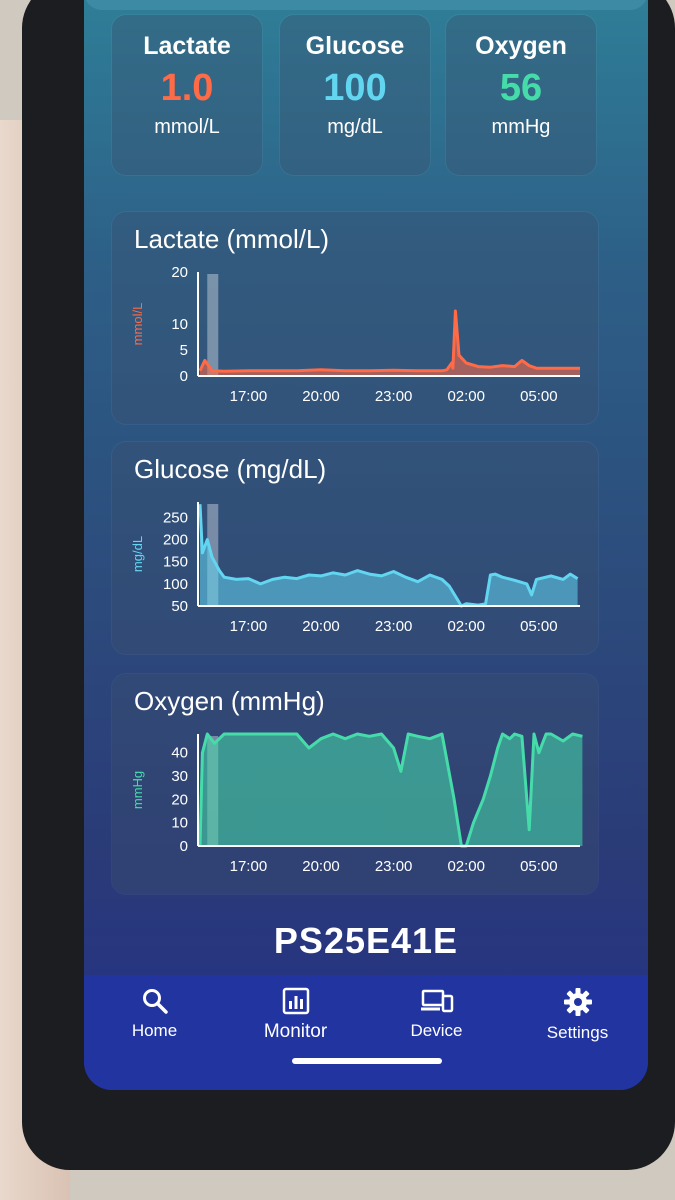 Image resolution: width=675 pixels, height=1200 pixels. What do you see at coordinates (175, 584) in the screenshot?
I see `y-tick-label: 100` at bounding box center [175, 584].